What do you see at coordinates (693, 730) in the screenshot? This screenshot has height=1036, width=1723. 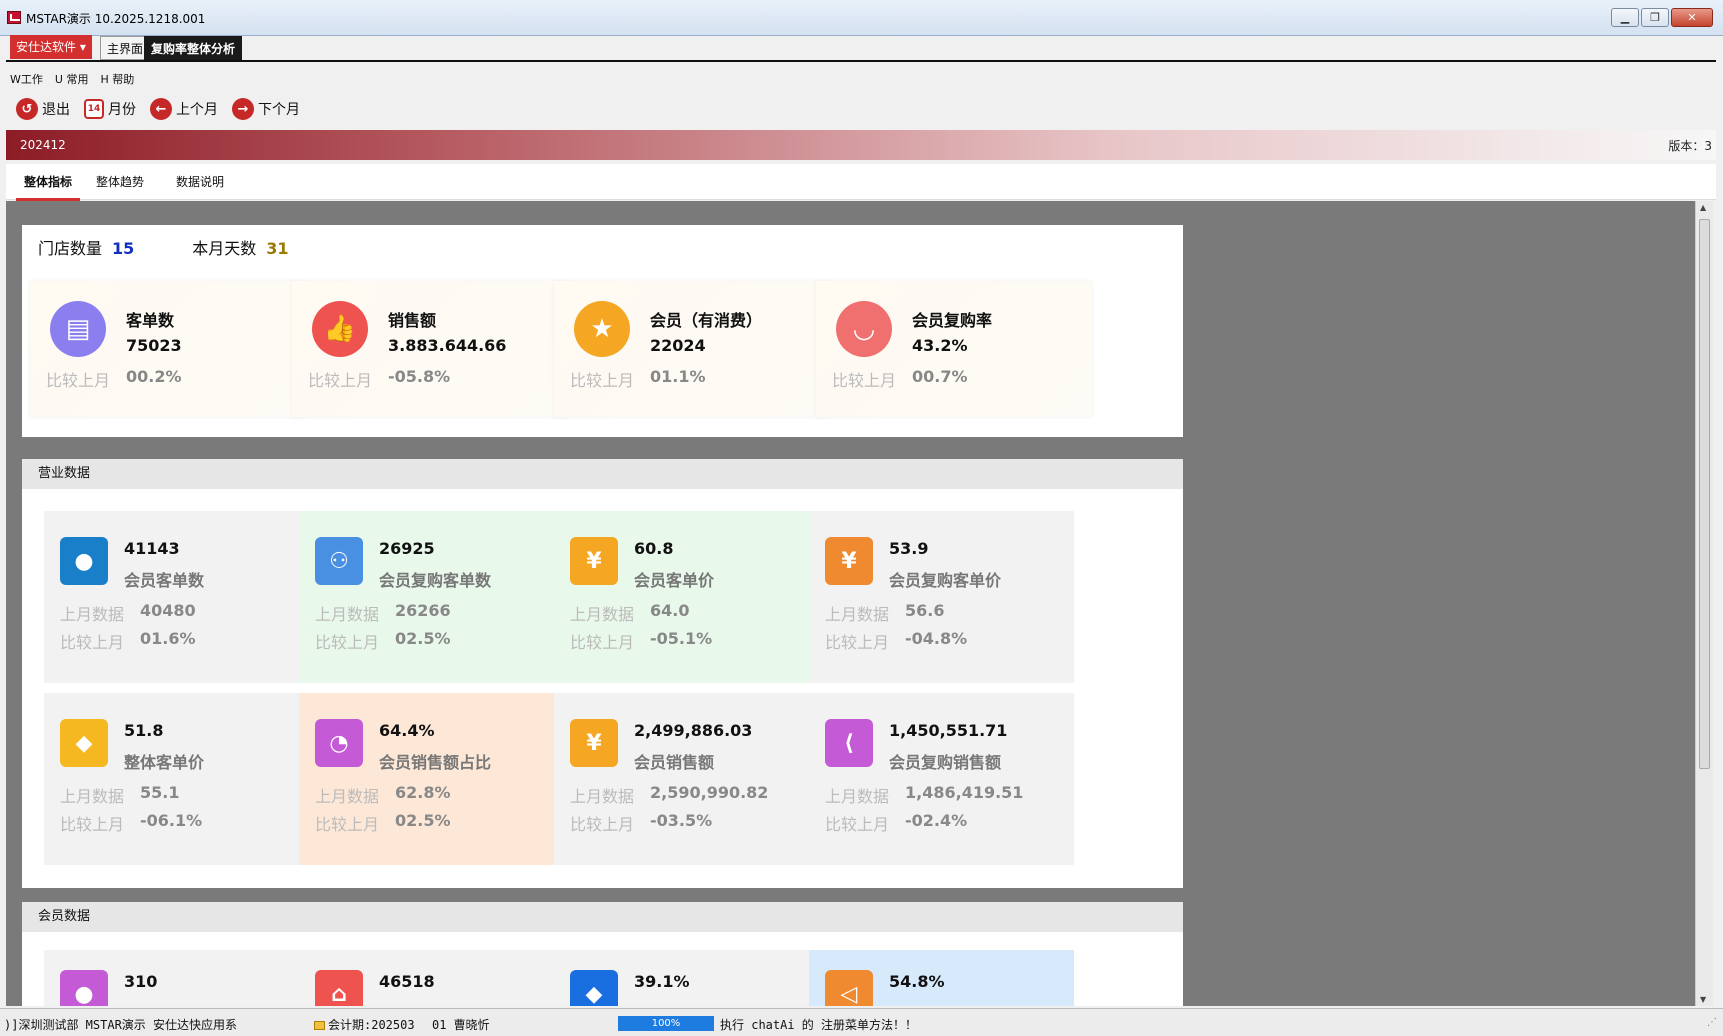 I see `metric-value: 2,499,886.03` at bounding box center [693, 730].